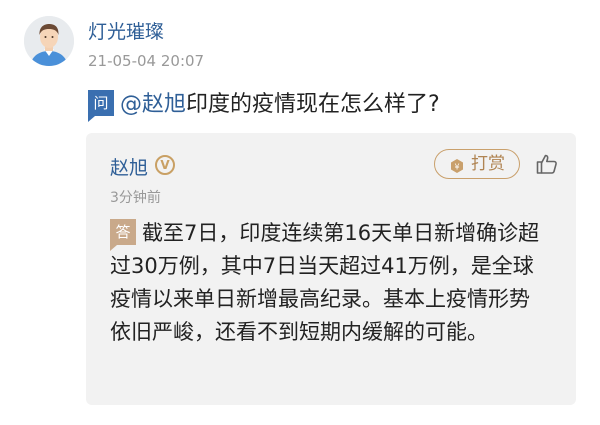 The width and height of the screenshot is (600, 425). What do you see at coordinates (101, 106) in the screenshot?
I see `question-badge: 问` at bounding box center [101, 106].